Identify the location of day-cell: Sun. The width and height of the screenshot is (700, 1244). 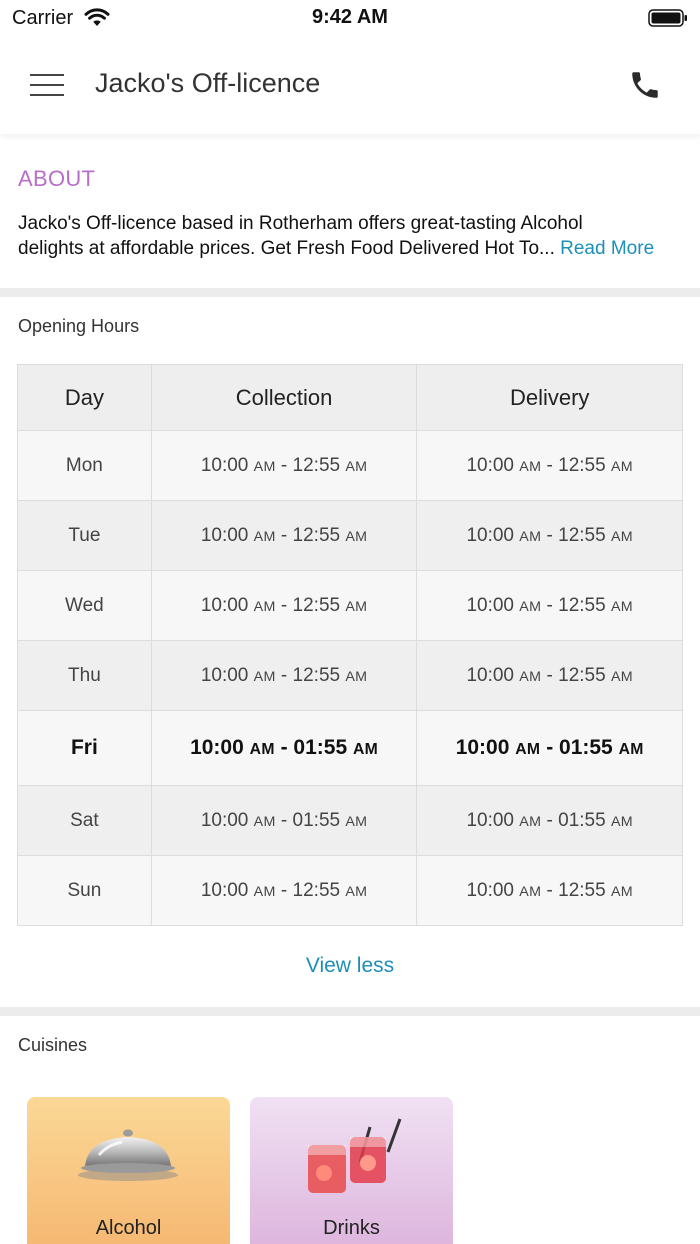
(84, 890).